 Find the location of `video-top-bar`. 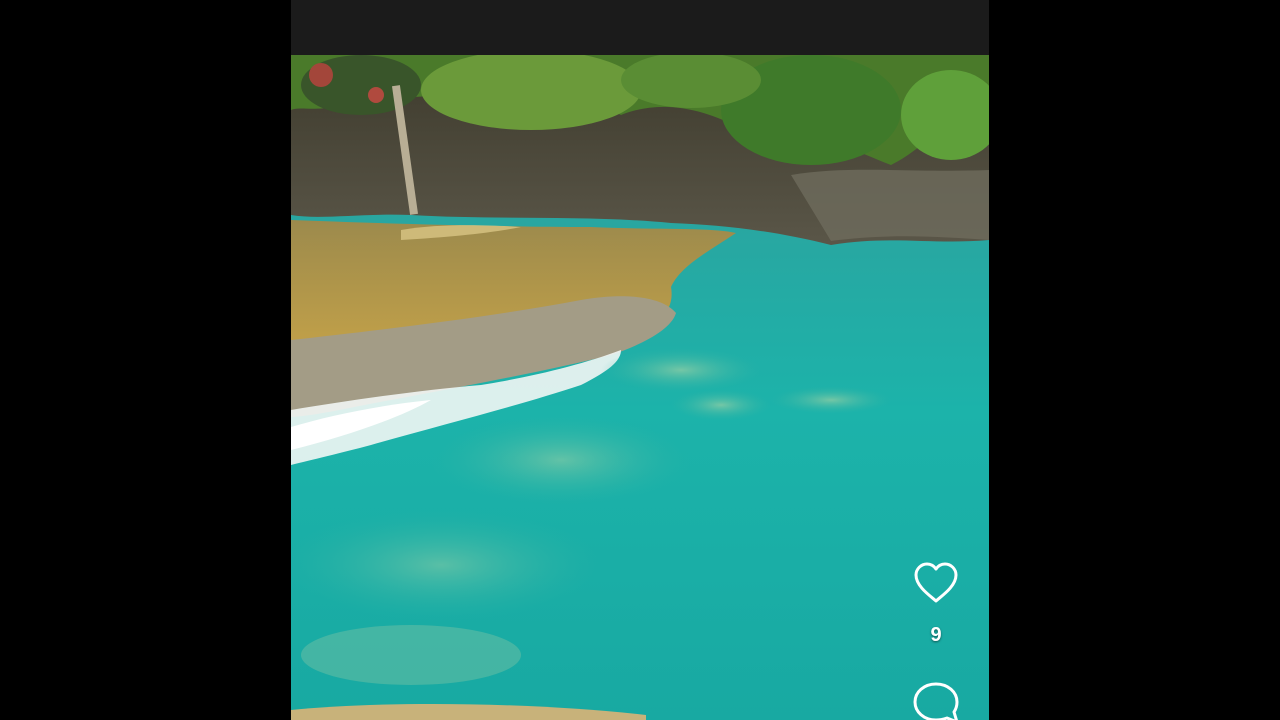

video-top-bar is located at coordinates (640, 27).